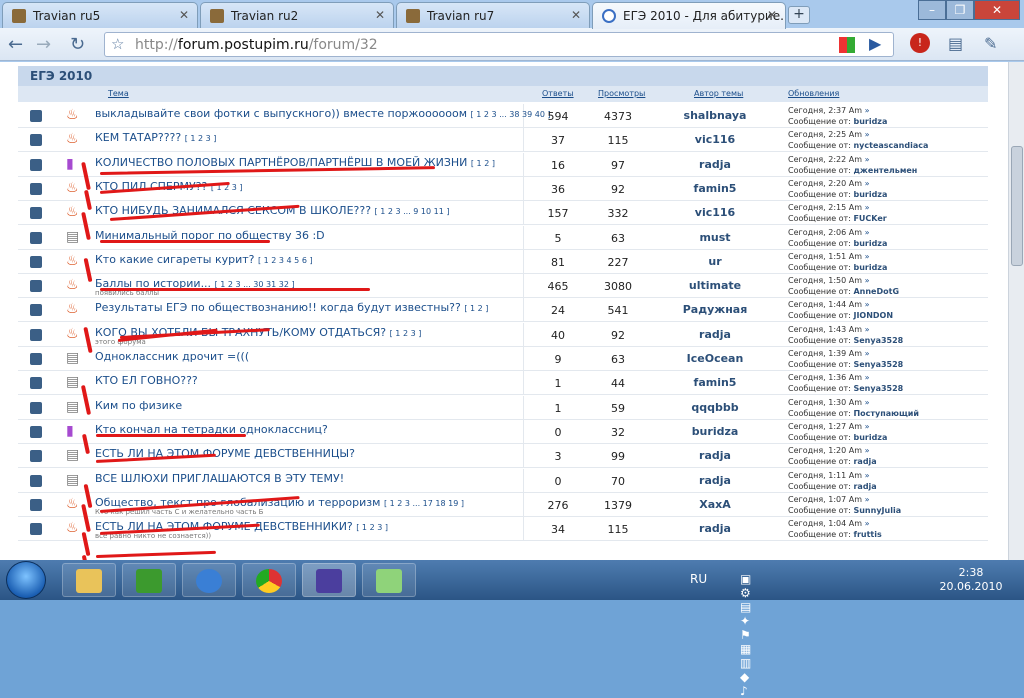  I want to click on wrench-icon: ✎, so click(990, 43).